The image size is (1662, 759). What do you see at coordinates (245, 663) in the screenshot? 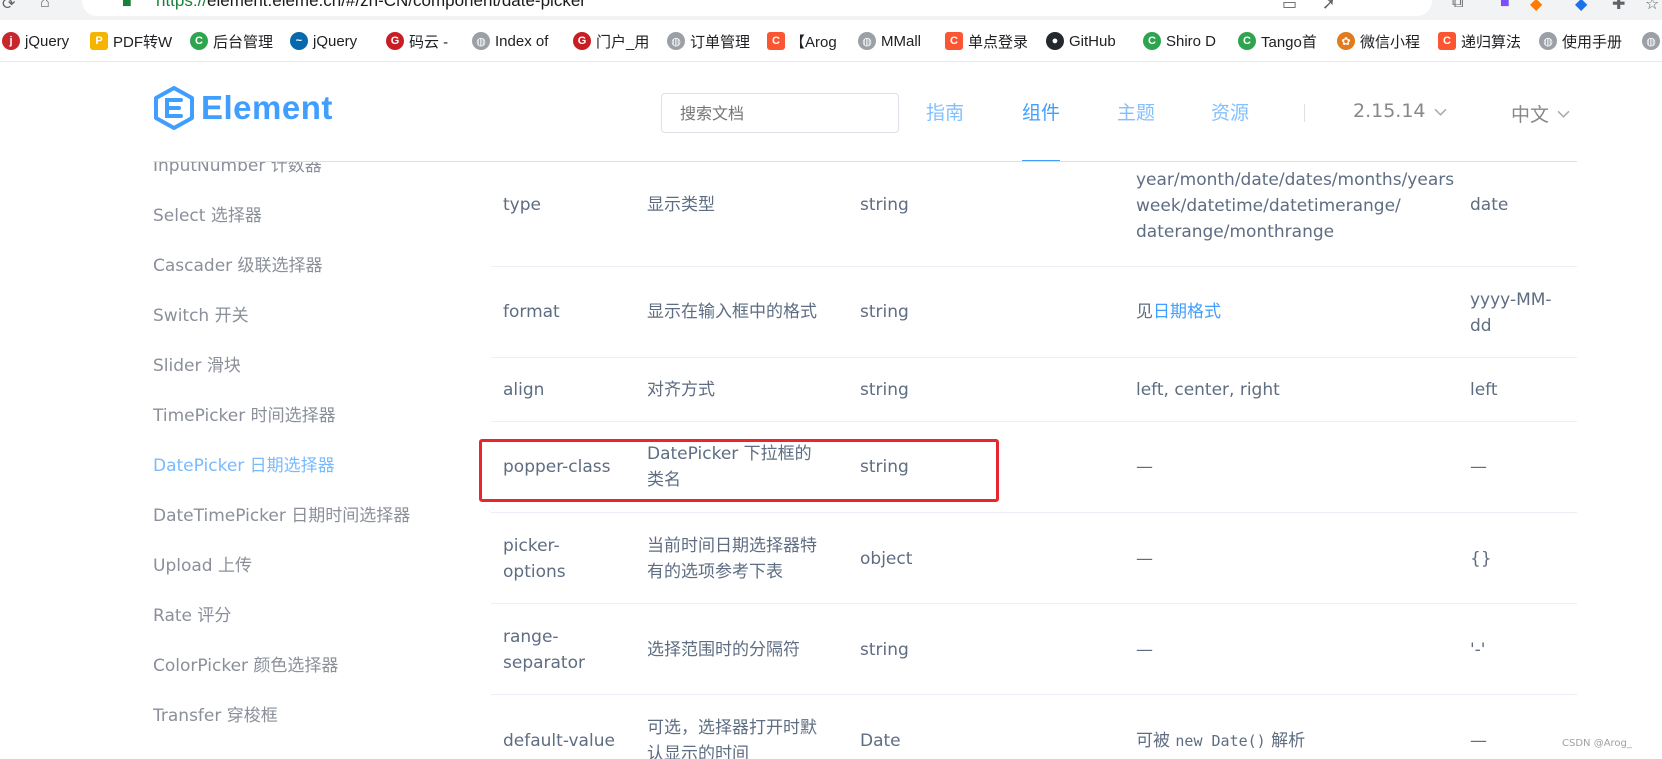
I see `sidebar-item: ColorPicker 颜色选择器` at bounding box center [245, 663].